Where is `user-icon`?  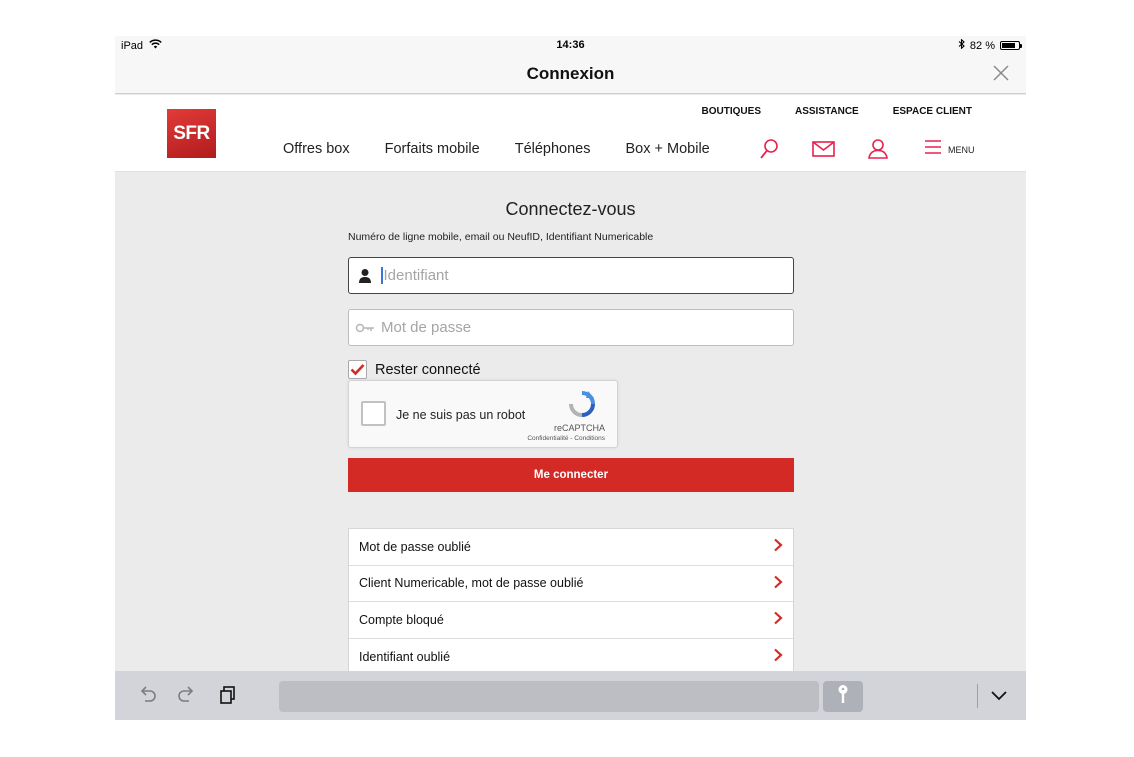 user-icon is located at coordinates (878, 149).